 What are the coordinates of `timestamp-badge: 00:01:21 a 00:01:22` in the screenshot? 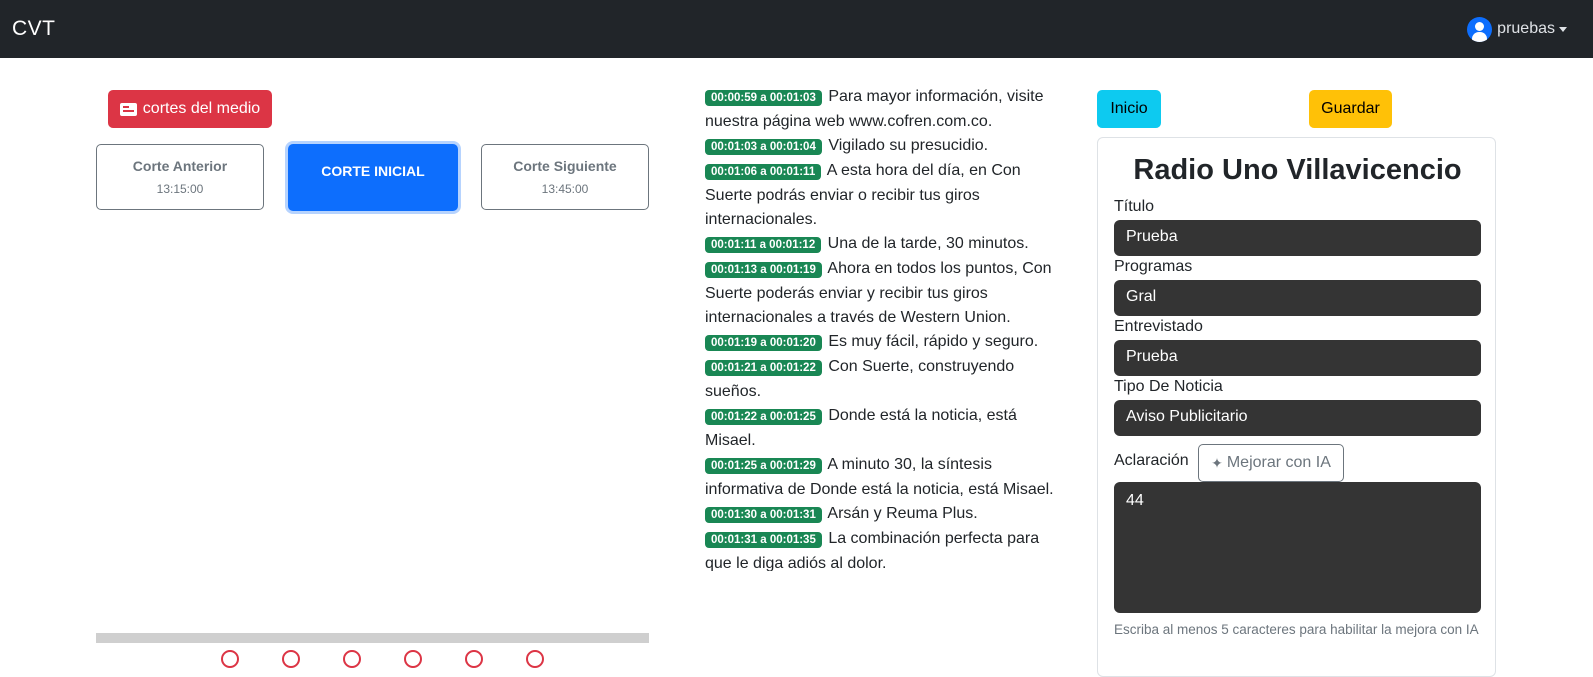 It's located at (763, 368).